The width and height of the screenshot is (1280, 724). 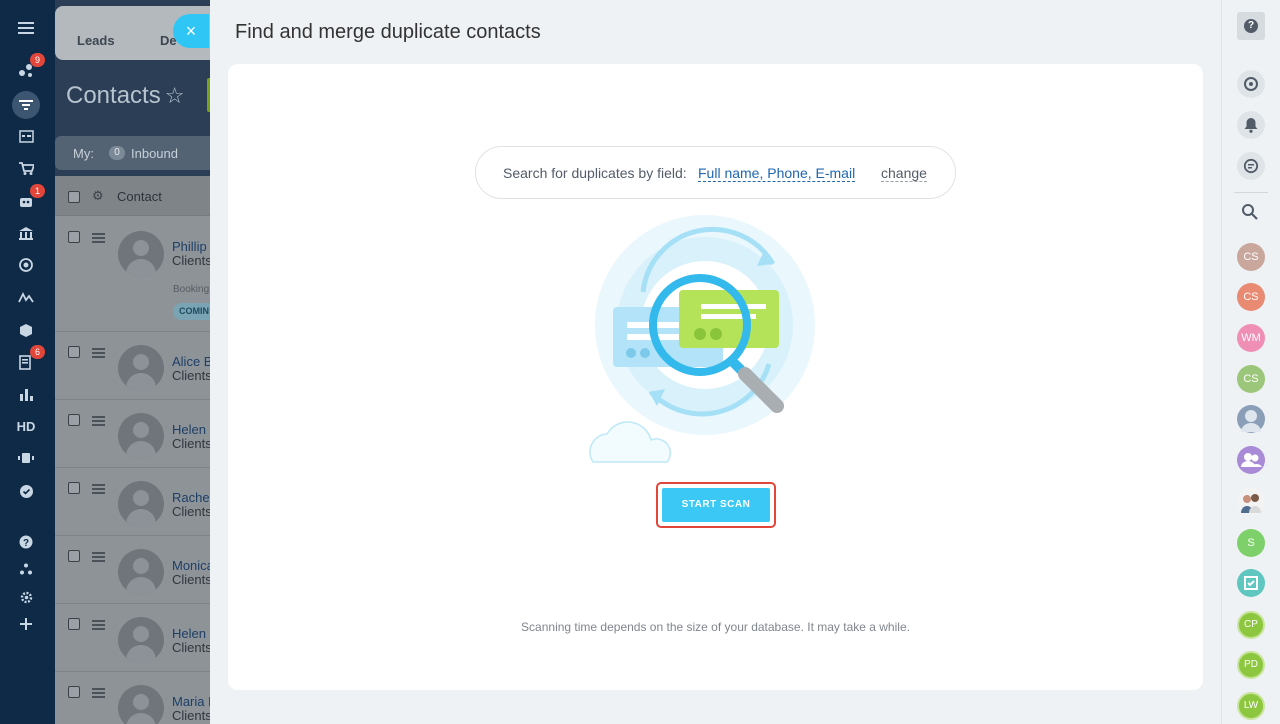 What do you see at coordinates (193, 565) in the screenshot?
I see `contact-name: Monica` at bounding box center [193, 565].